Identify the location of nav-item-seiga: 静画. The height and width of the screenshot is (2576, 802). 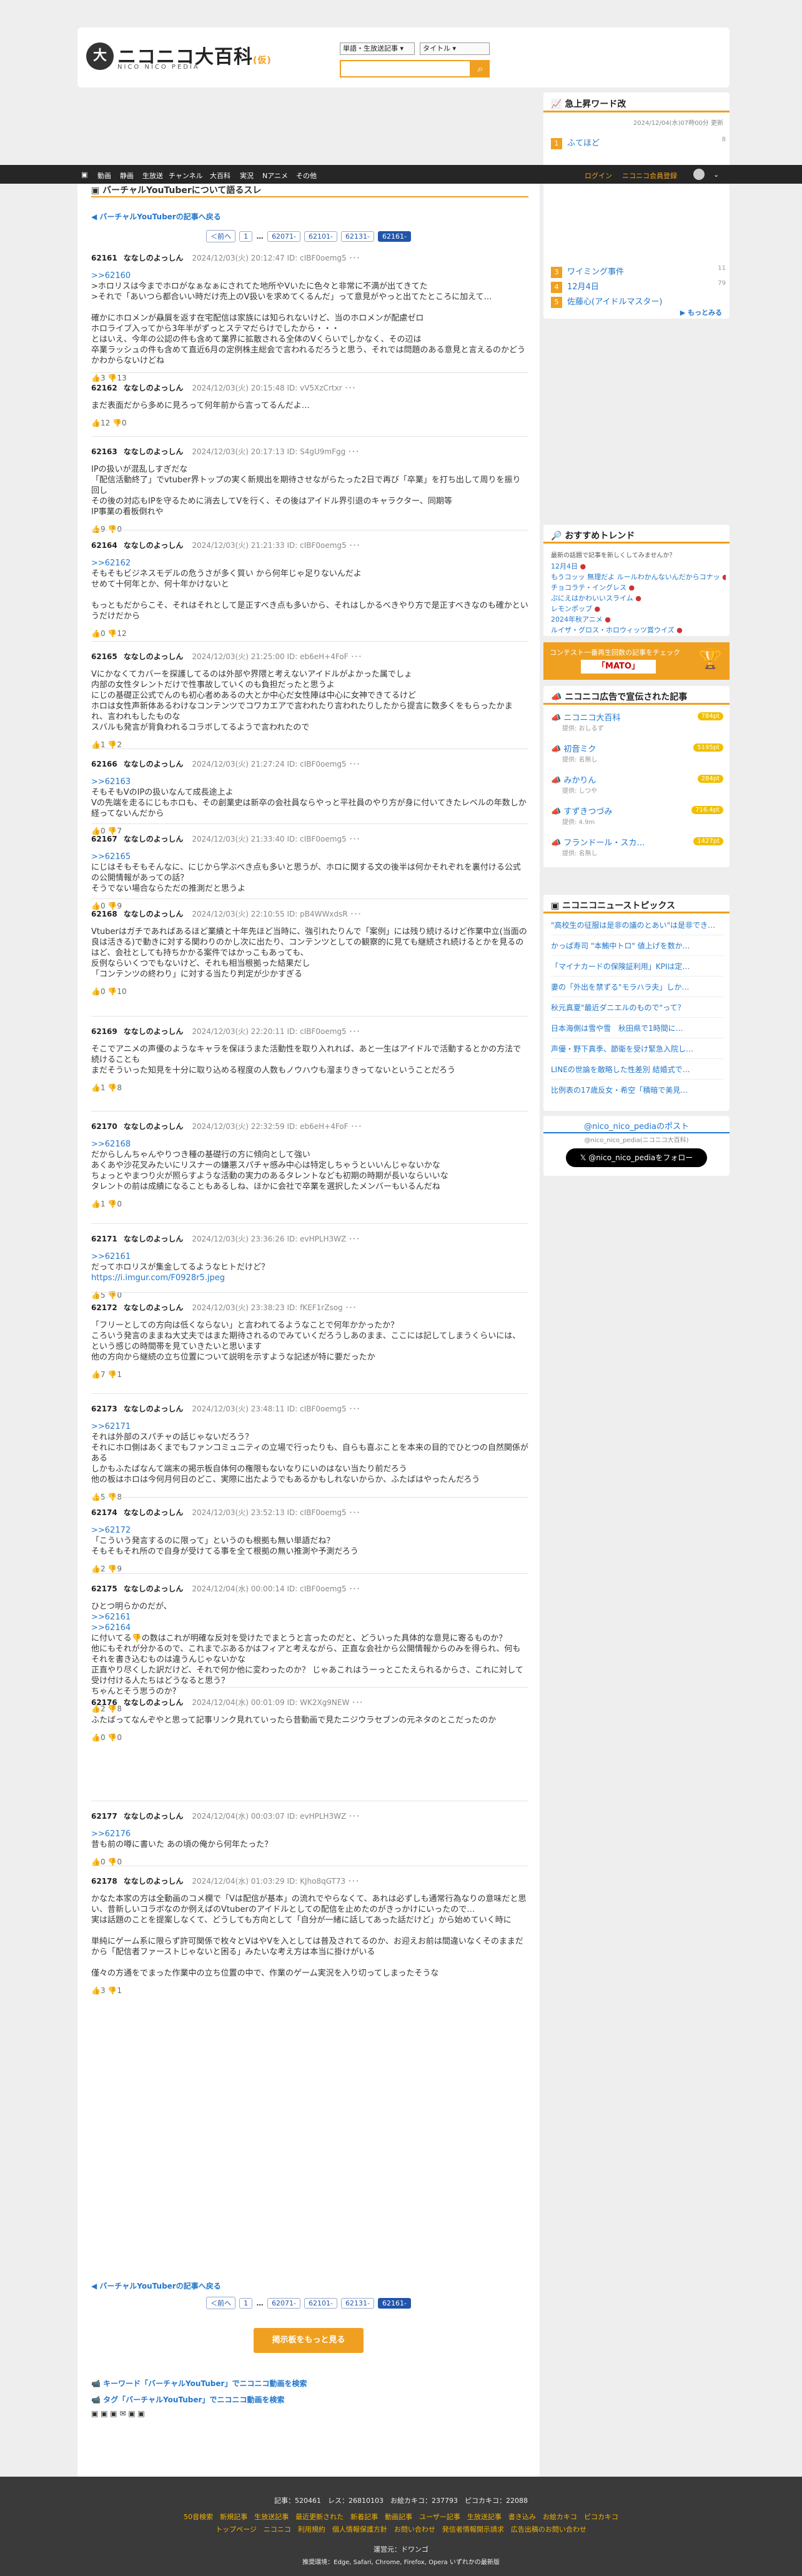
(127, 176).